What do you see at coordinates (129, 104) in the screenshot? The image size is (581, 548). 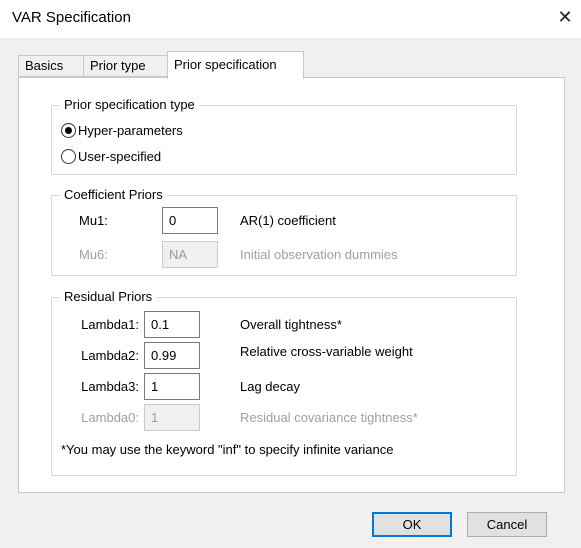 I see `prior-spec-type-label: Prior specification type` at bounding box center [129, 104].